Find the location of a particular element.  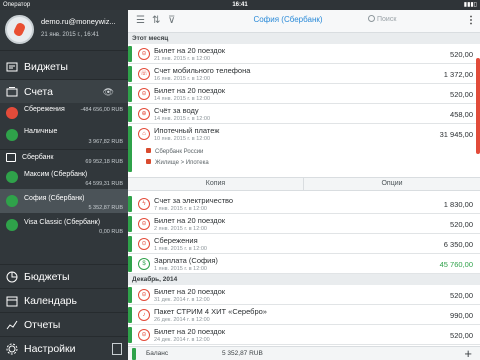

transaction-date: 16 янв. 2015 г. в 12:00 is located at coordinates (182, 79).